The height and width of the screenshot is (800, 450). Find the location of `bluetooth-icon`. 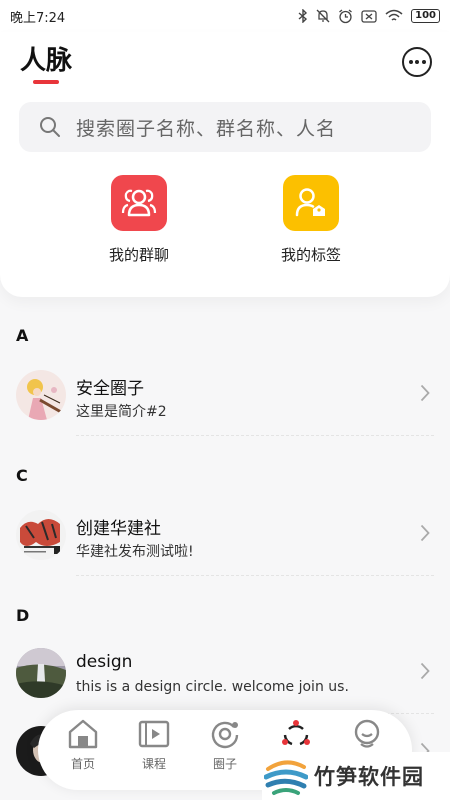

bluetooth-icon is located at coordinates (303, 16).